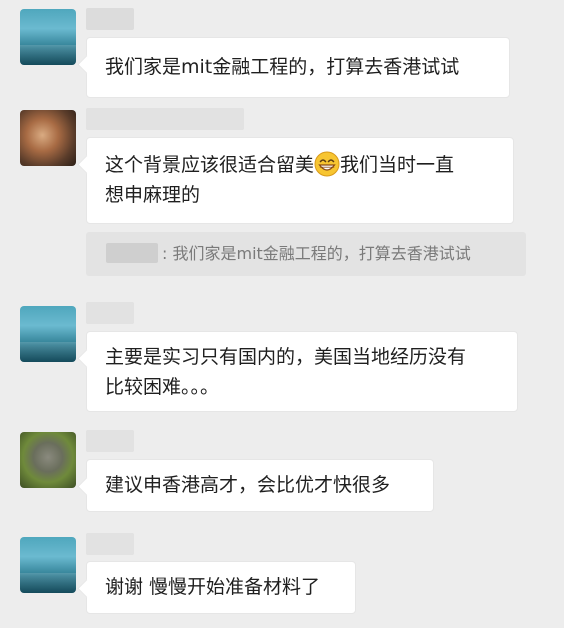 The image size is (564, 628). I want to click on quoted-message: : 我们家是mit金融工程的，打算去香港试试, so click(306, 254).